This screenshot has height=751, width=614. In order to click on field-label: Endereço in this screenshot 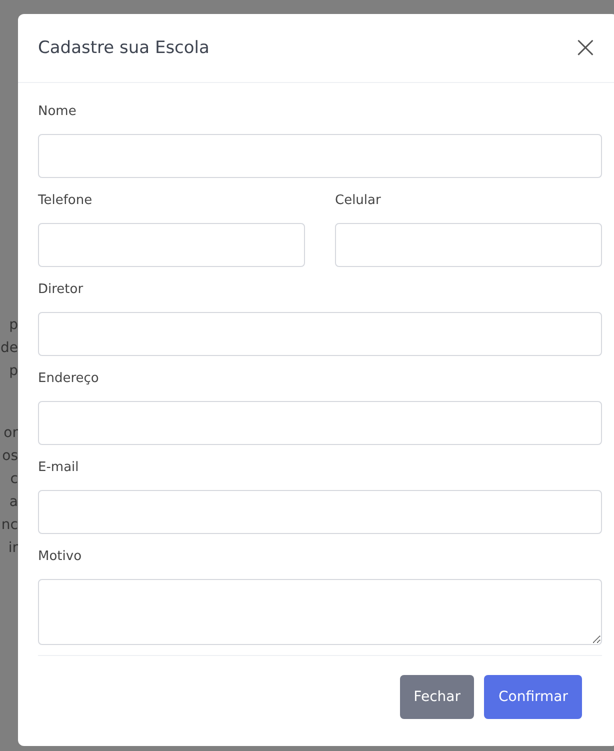, I will do `click(69, 379)`.